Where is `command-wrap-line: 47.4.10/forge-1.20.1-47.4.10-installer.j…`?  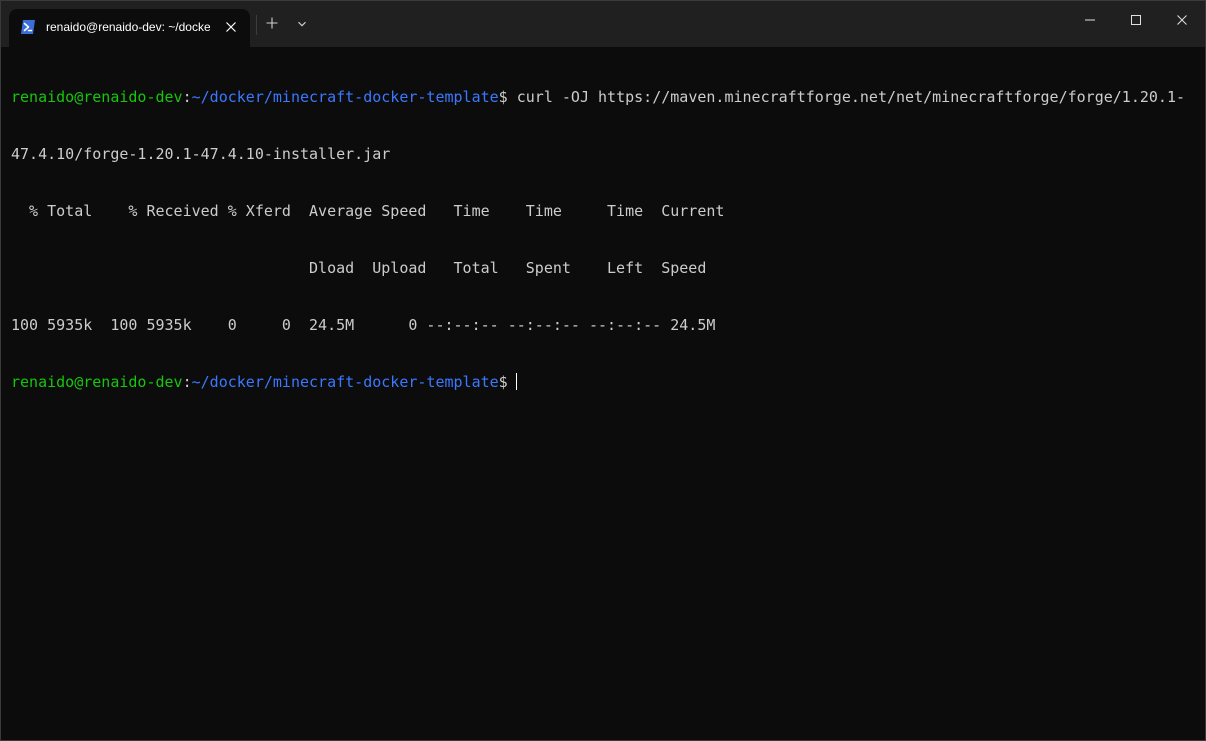
command-wrap-line: 47.4.10/forge-1.20.1-47.4.10-installer.j… is located at coordinates (201, 154).